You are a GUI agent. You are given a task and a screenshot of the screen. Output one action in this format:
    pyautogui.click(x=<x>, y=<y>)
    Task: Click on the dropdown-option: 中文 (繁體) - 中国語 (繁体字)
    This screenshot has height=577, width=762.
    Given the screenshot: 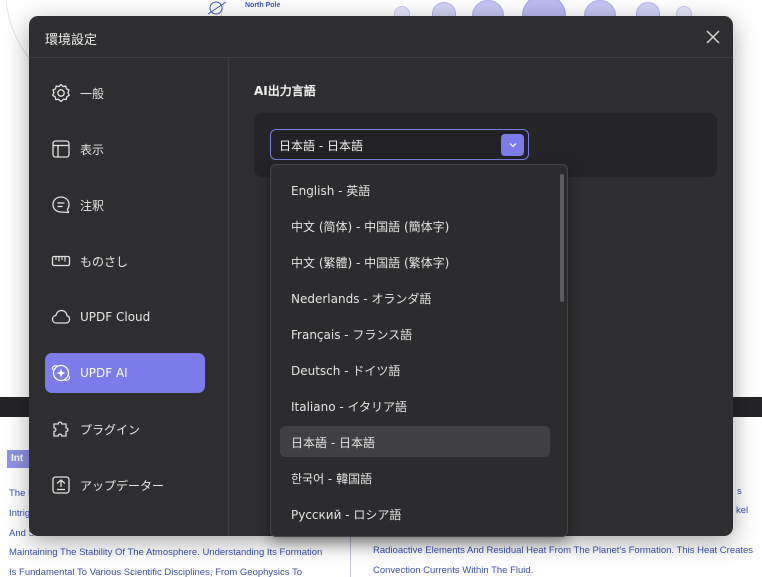 What is the action you would take?
    pyautogui.click(x=415, y=261)
    